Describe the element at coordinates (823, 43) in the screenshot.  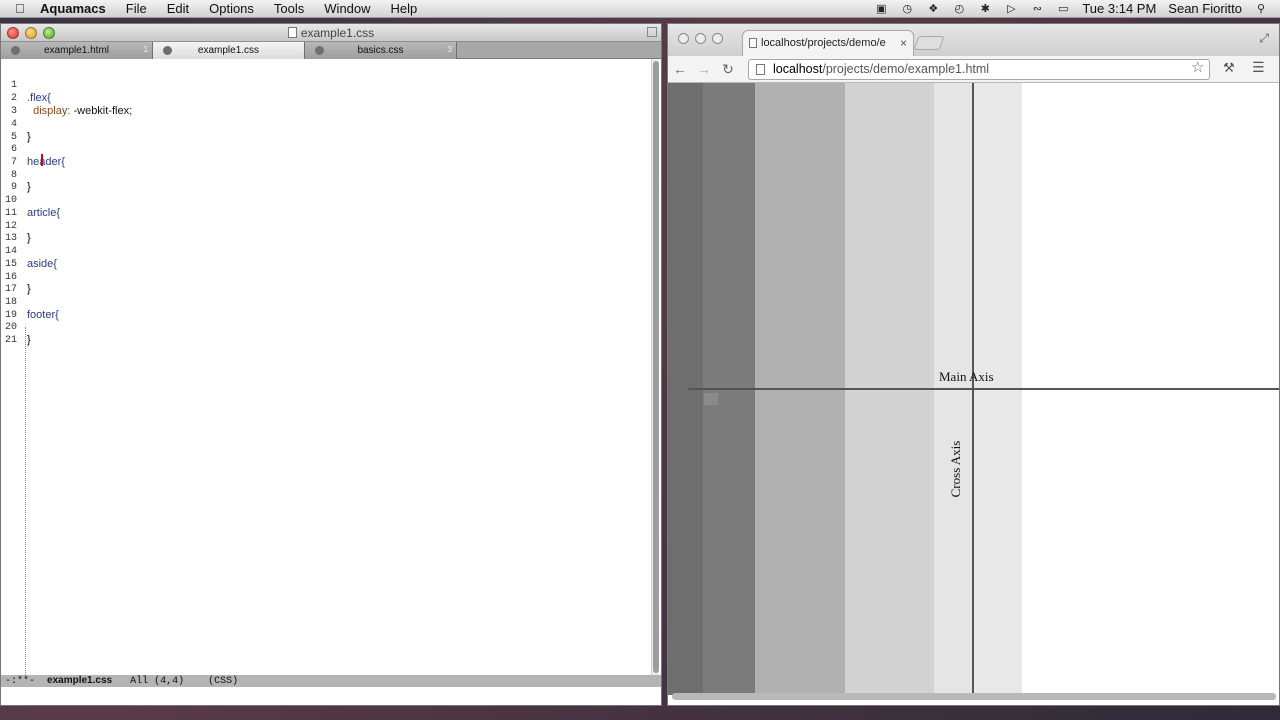
I see `browser-tab-title: localhost/projects/demo/e` at that location.